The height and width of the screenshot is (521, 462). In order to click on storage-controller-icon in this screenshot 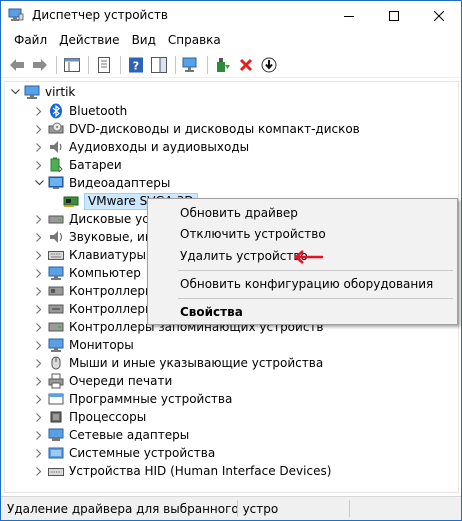, I will do `click(56, 327)`.